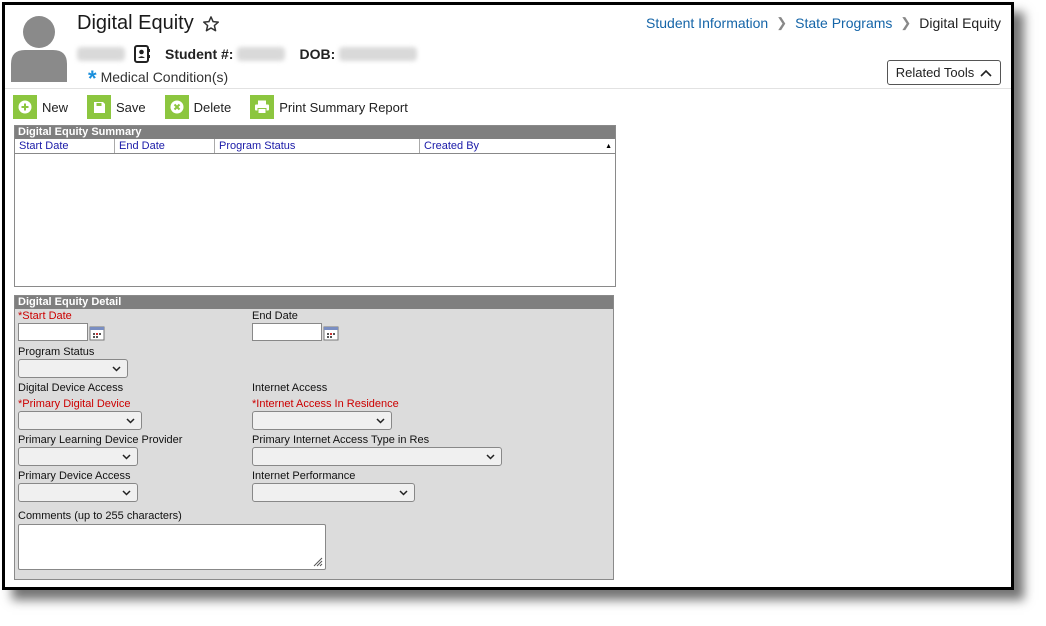  What do you see at coordinates (73, 368) in the screenshot?
I see `program-status-select` at bounding box center [73, 368].